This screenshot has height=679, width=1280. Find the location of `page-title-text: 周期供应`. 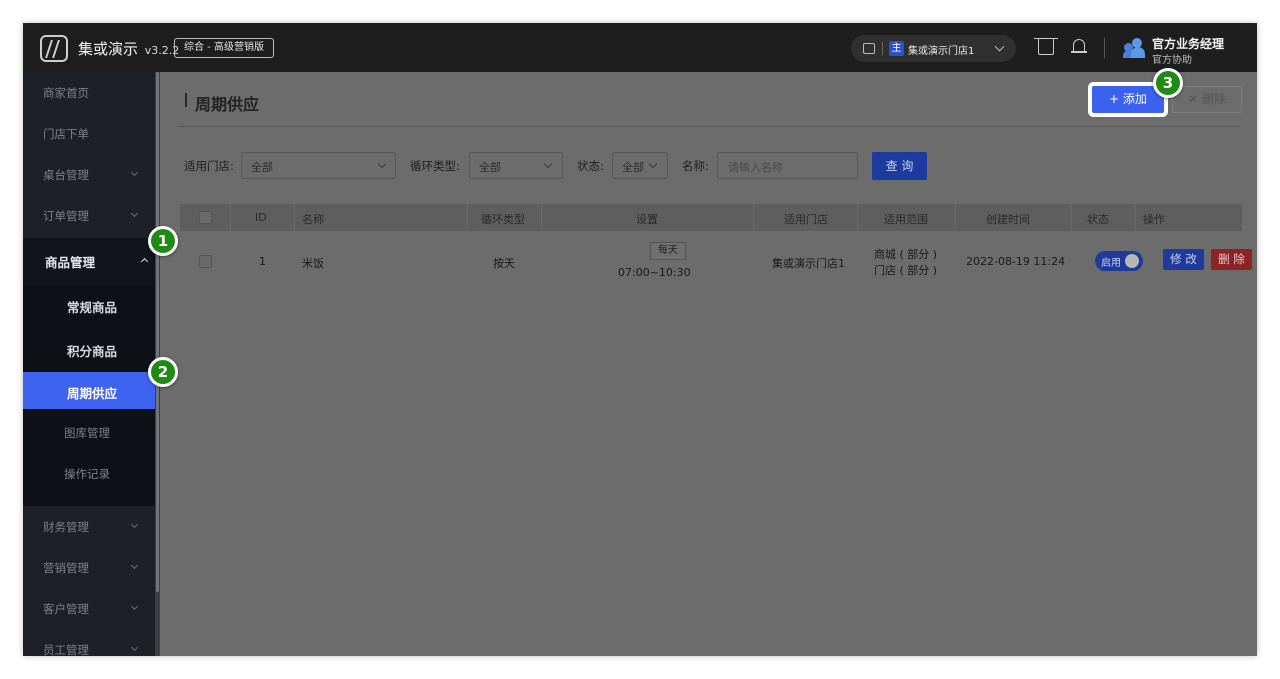

page-title-text: 周期供应 is located at coordinates (227, 104).